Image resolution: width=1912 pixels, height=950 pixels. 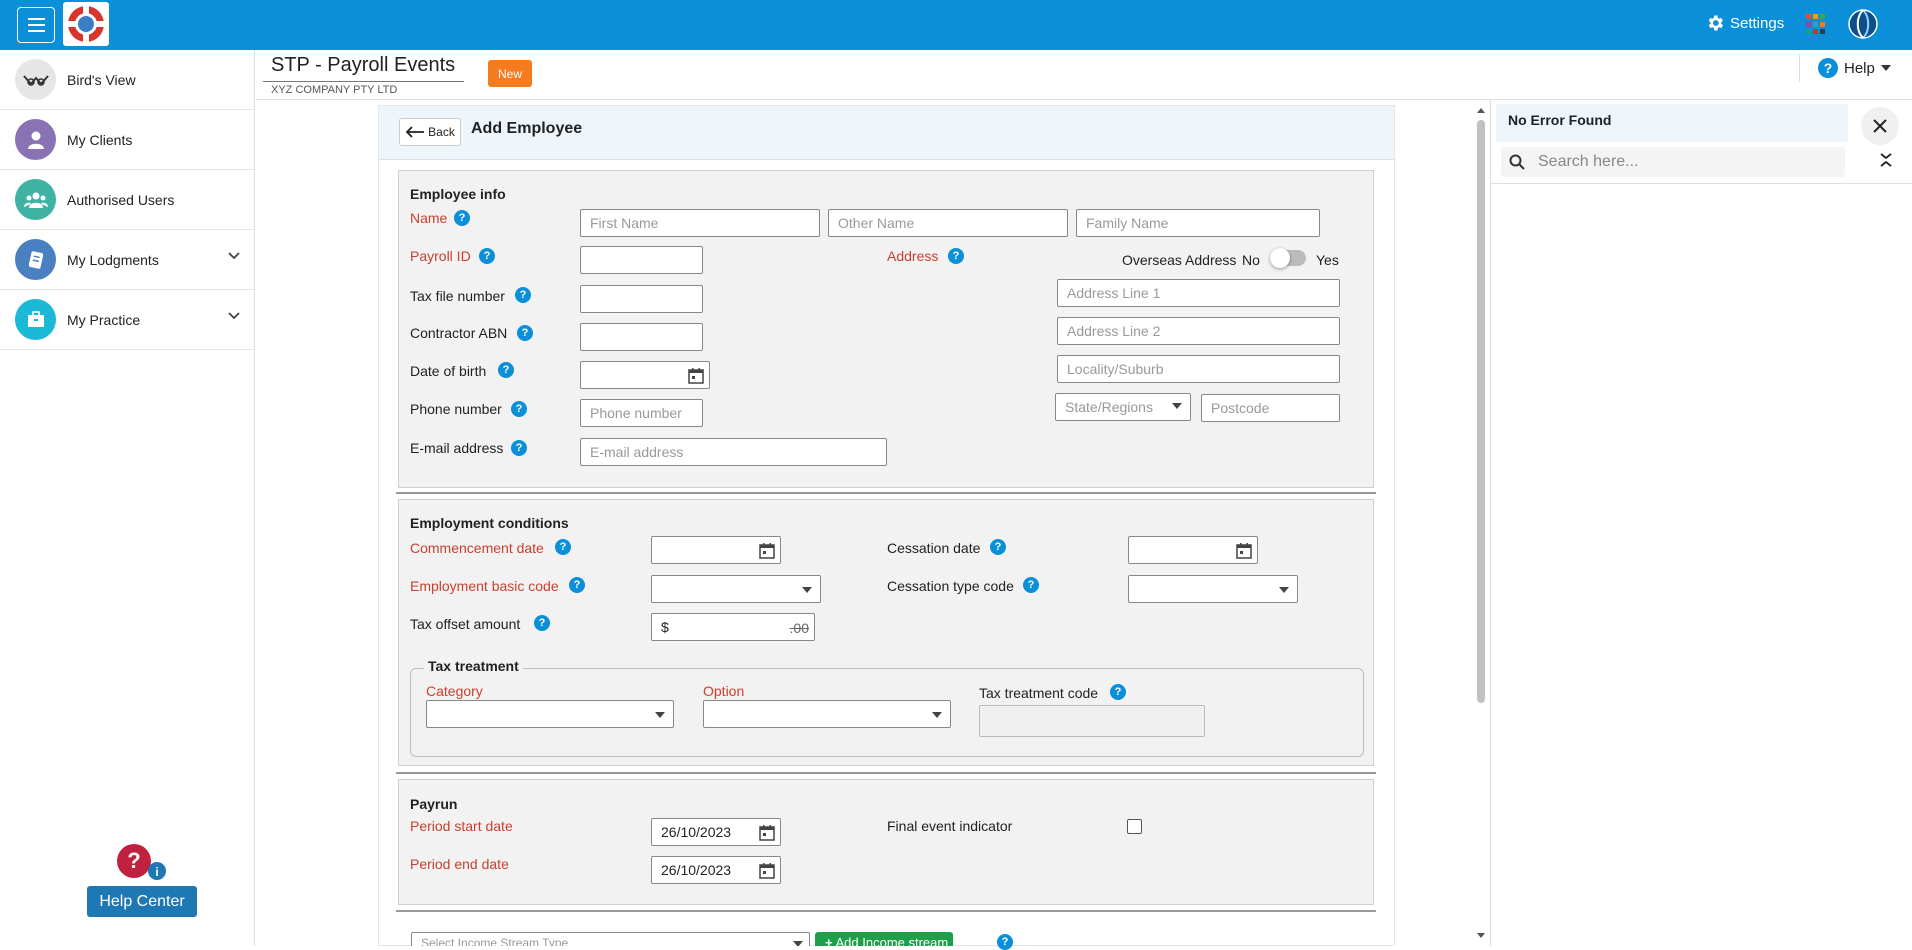 What do you see at coordinates (1672, 123) in the screenshot?
I see `error-status: No Error Found` at bounding box center [1672, 123].